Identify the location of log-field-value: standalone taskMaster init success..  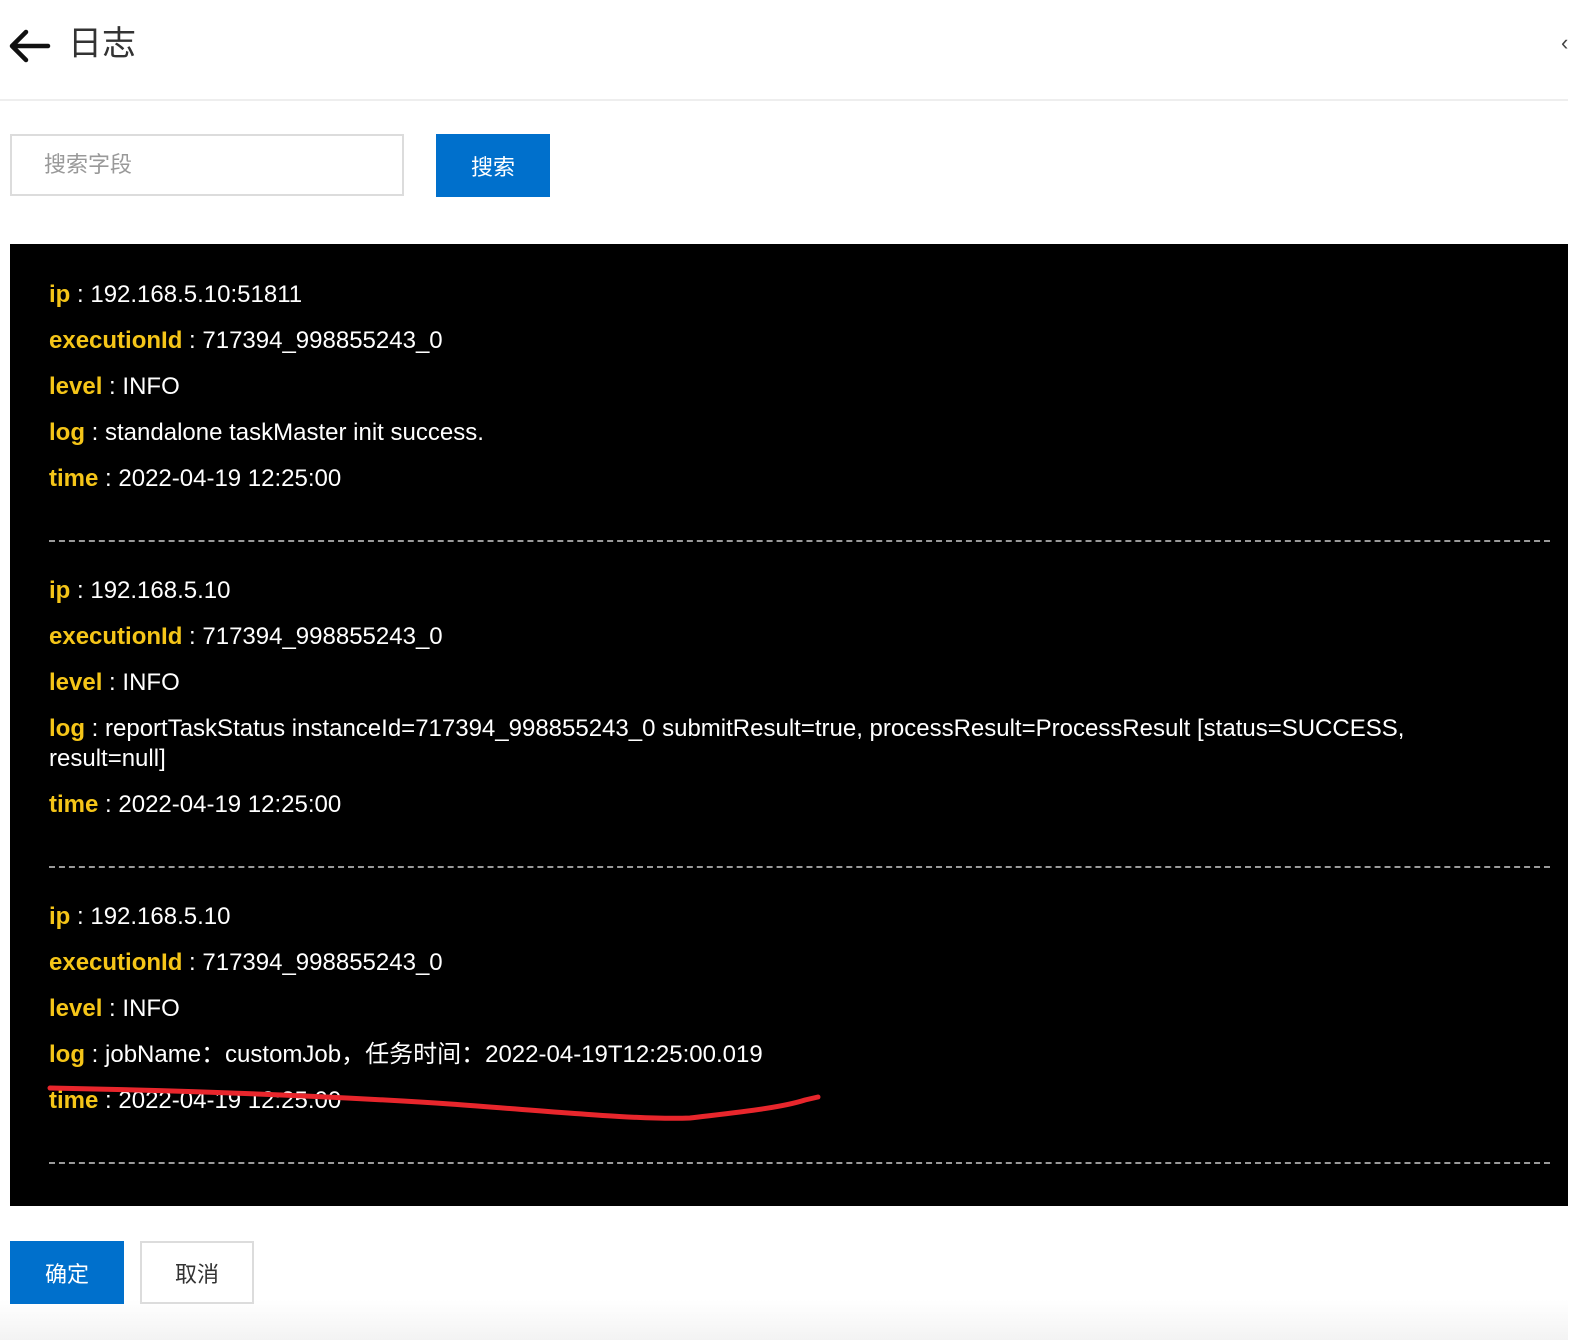
(294, 432).